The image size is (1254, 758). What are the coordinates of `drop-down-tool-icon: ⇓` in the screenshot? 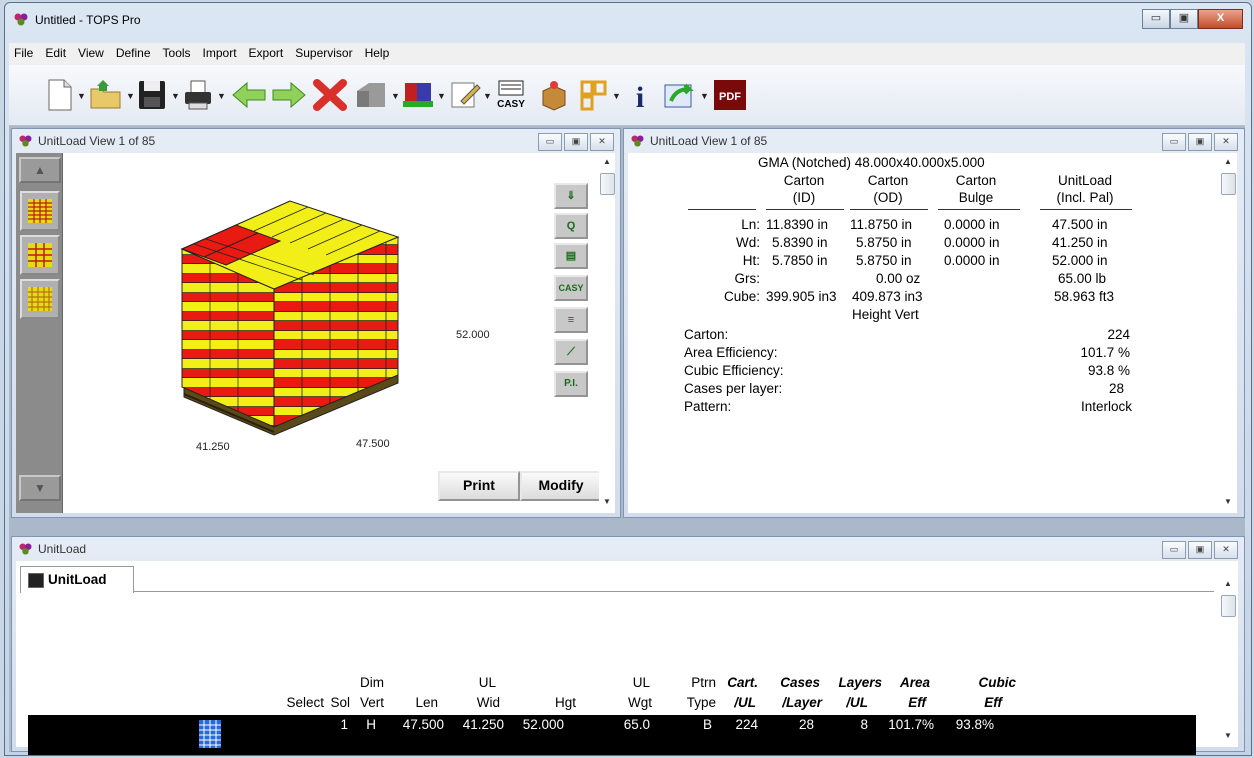 It's located at (571, 196).